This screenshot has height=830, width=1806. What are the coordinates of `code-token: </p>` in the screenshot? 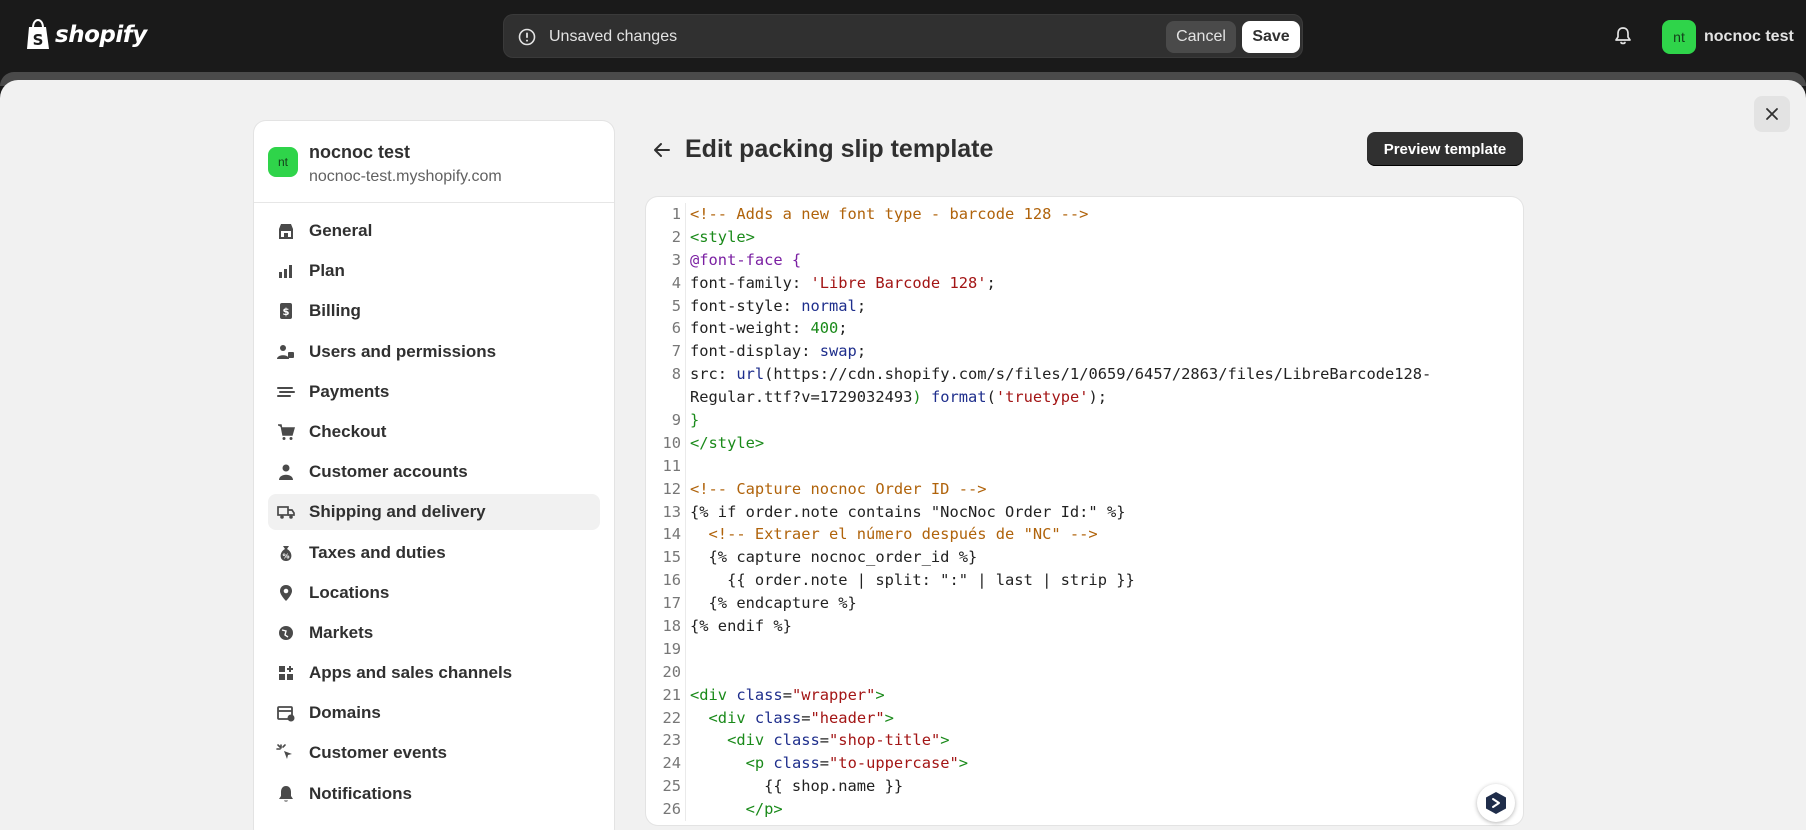 It's located at (736, 809).